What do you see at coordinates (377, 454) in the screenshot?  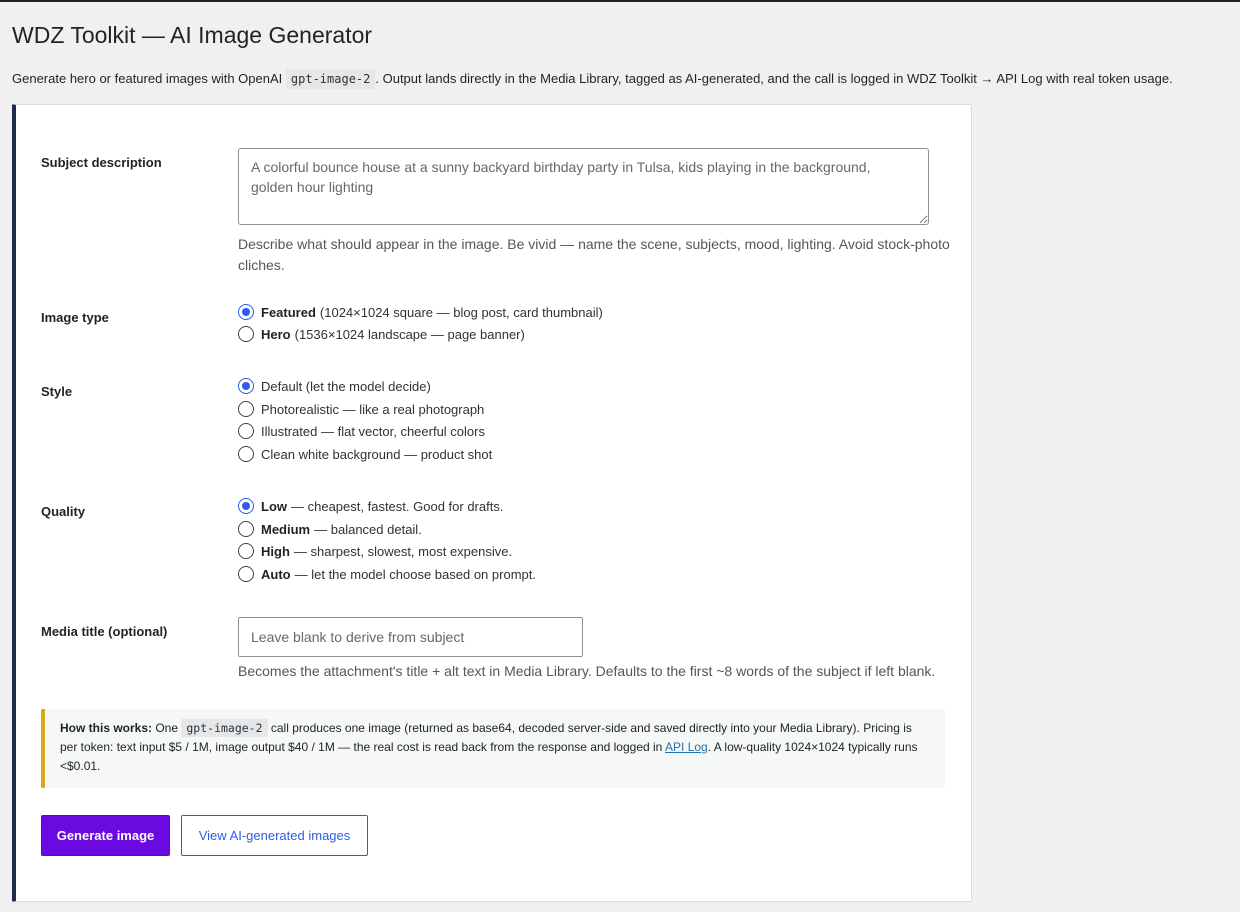 I see `option-text: Clean white background — product shot` at bounding box center [377, 454].